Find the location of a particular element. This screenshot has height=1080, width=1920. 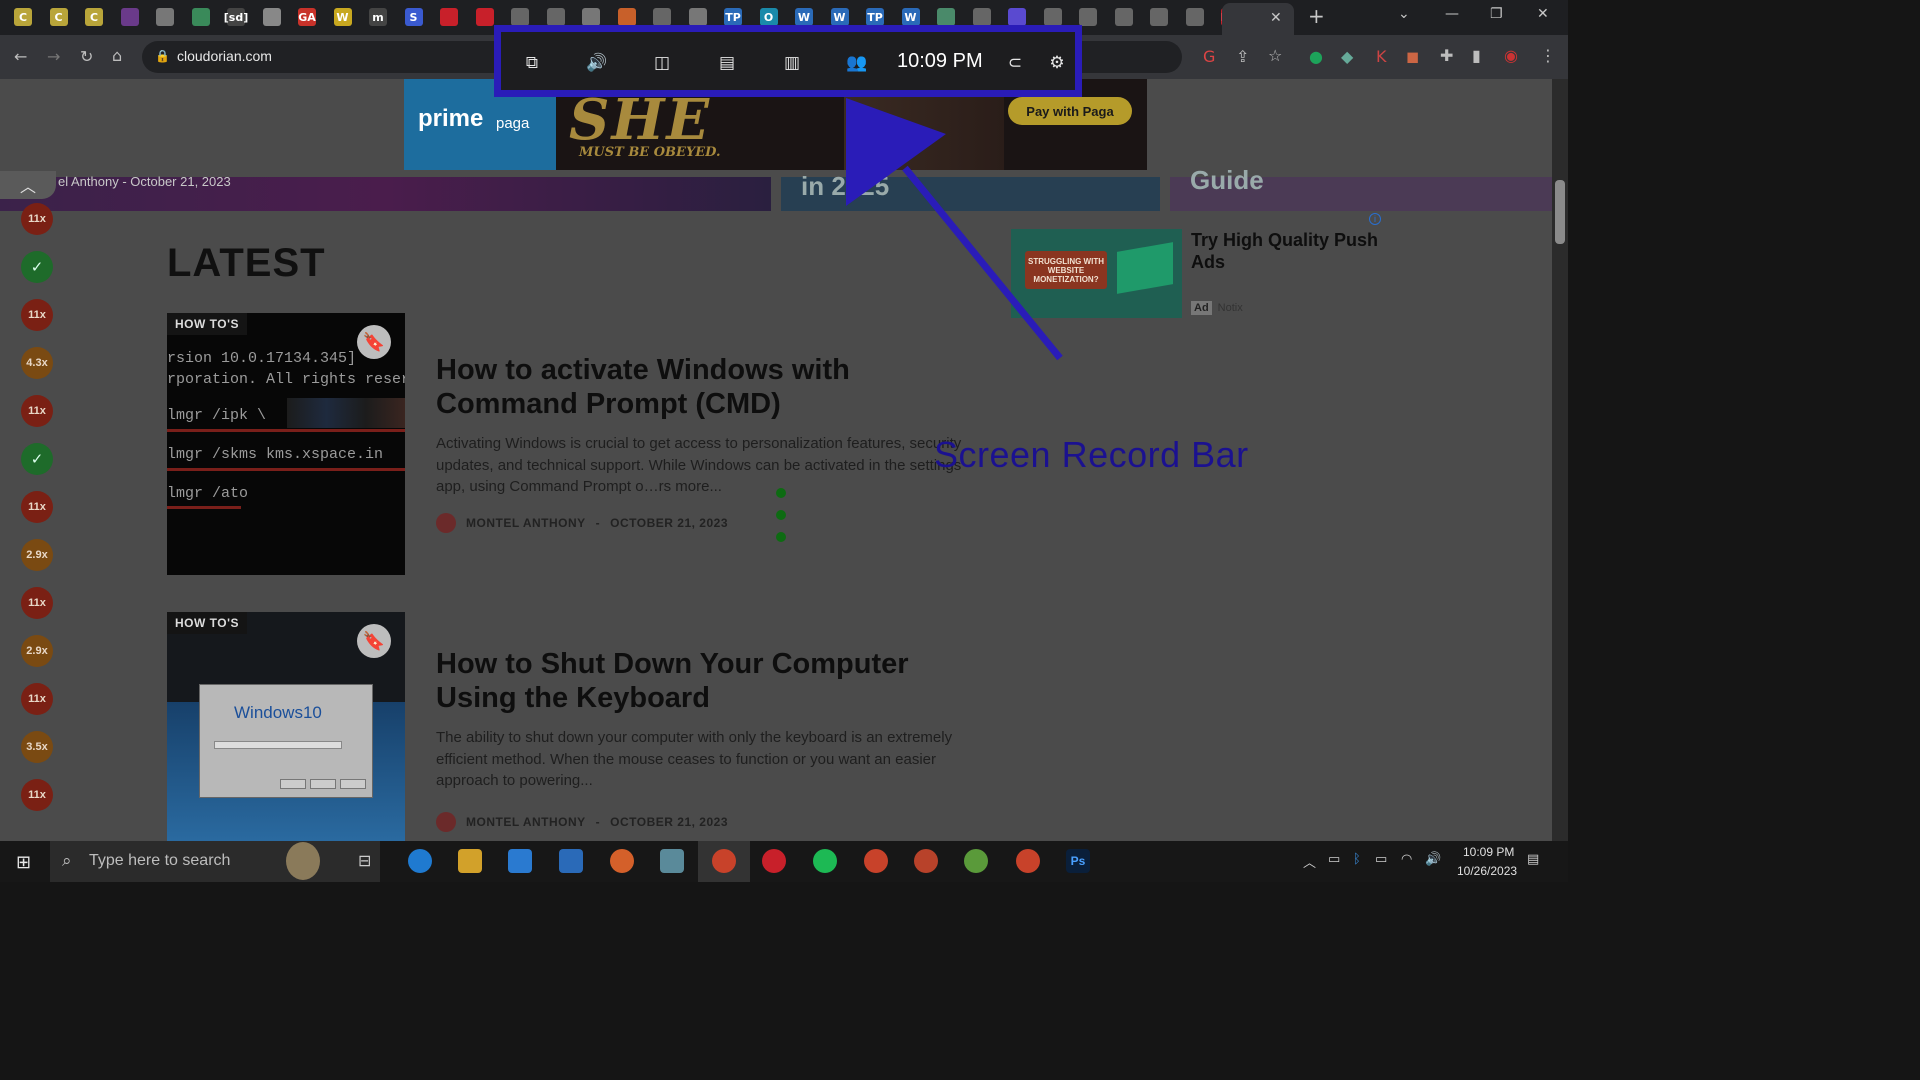

capture-icon: ◫ is located at coordinates (662, 63).